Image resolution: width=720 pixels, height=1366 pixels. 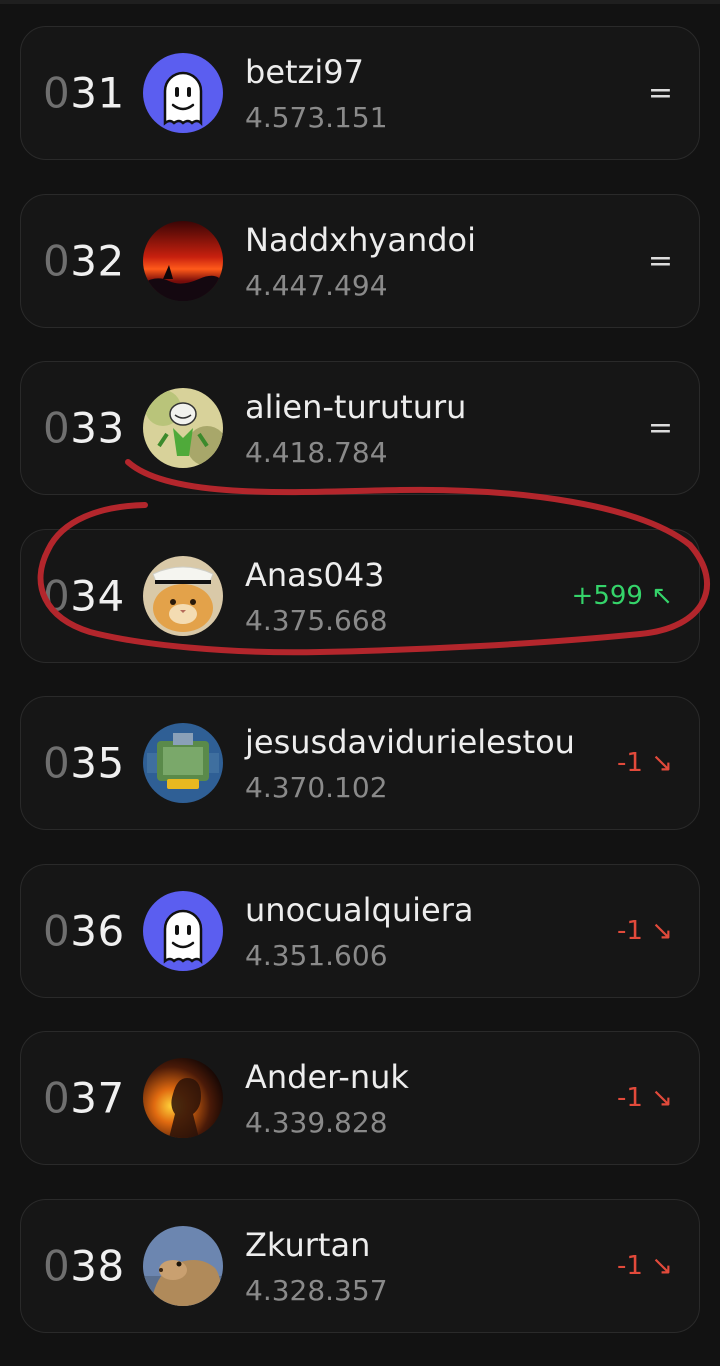 I want to click on leaderboard-row: 037 Ander-nuk 4.339.828 -1 ↘, so click(x=360, y=1098).